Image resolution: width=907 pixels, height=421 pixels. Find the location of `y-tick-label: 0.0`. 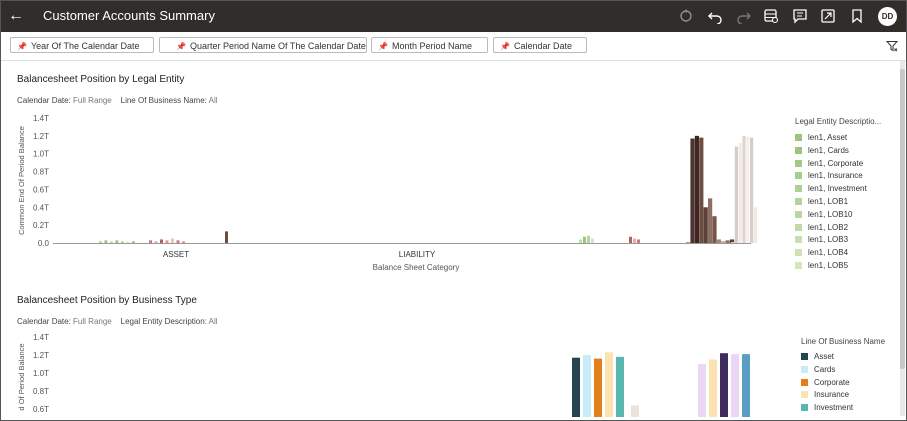

y-tick-label: 0.0 is located at coordinates (44, 243).